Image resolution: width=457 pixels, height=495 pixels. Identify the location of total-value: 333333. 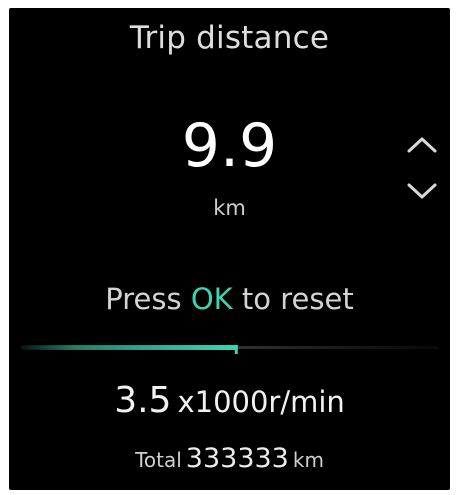
(237, 458).